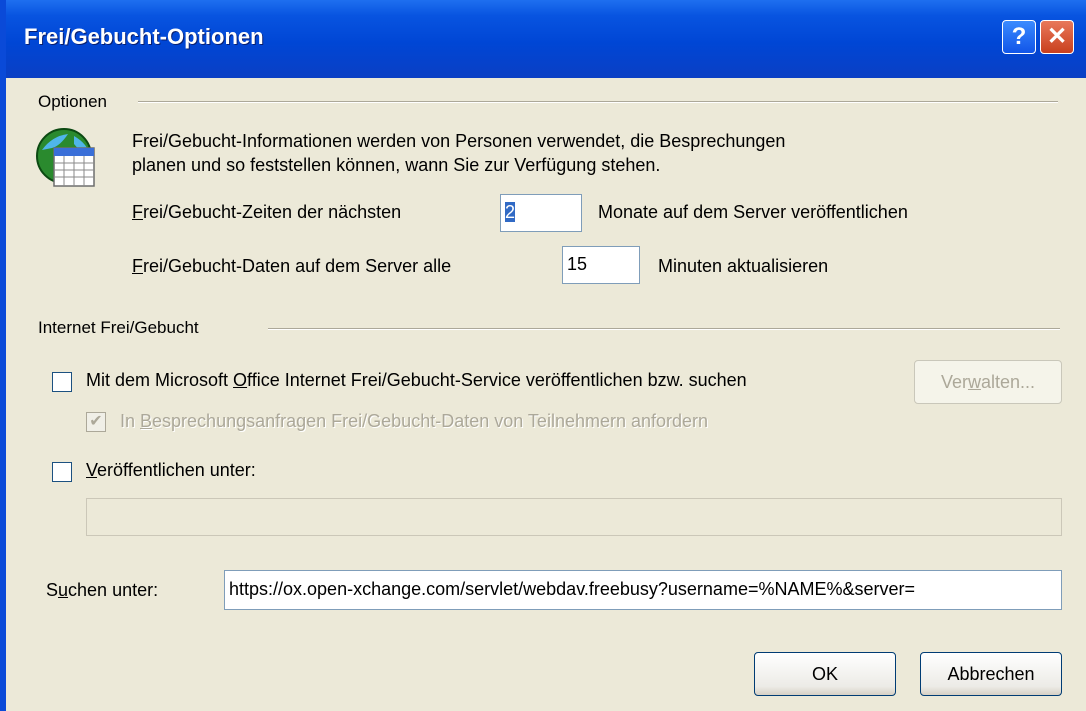  Describe the element at coordinates (52, 590) in the screenshot. I see `search-label-a: S` at that location.